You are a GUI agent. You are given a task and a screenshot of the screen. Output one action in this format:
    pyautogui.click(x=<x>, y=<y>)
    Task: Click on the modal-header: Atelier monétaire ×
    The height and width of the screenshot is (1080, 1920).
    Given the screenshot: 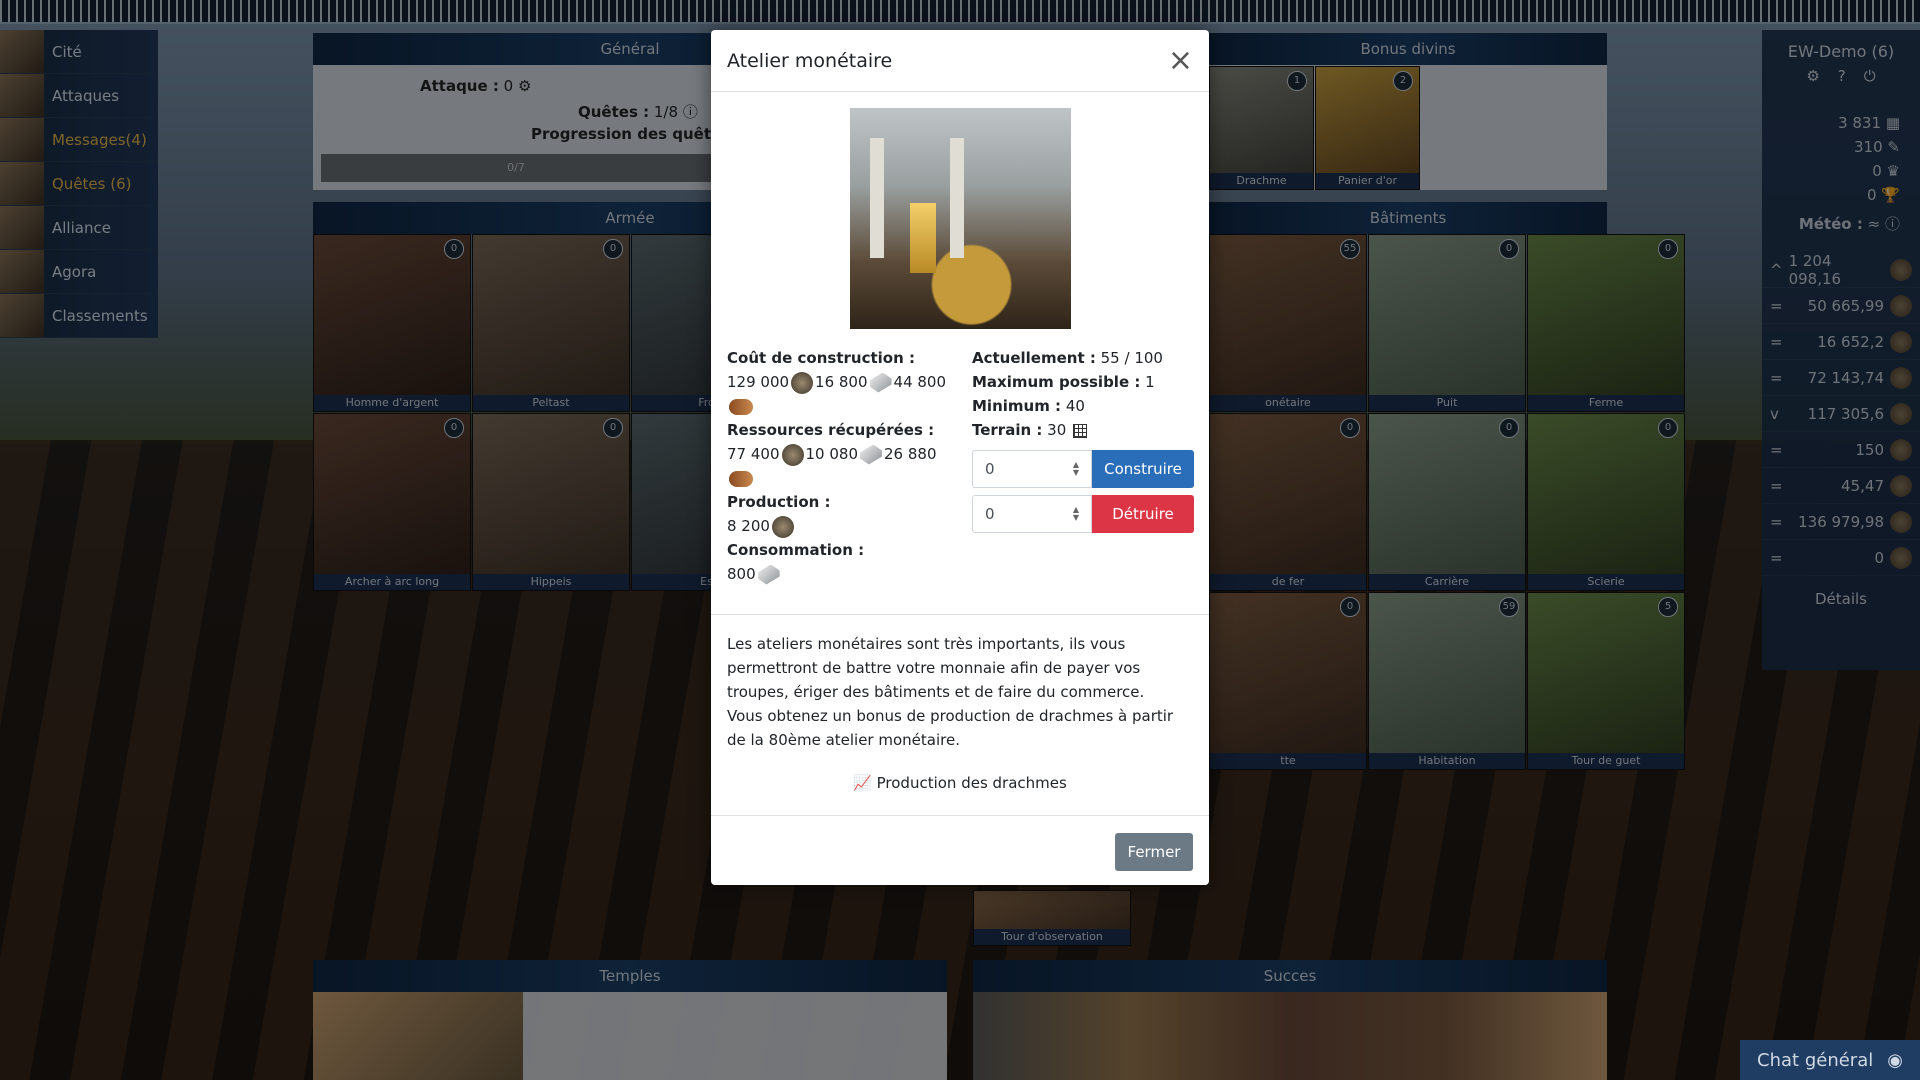 What is the action you would take?
    pyautogui.click(x=960, y=61)
    